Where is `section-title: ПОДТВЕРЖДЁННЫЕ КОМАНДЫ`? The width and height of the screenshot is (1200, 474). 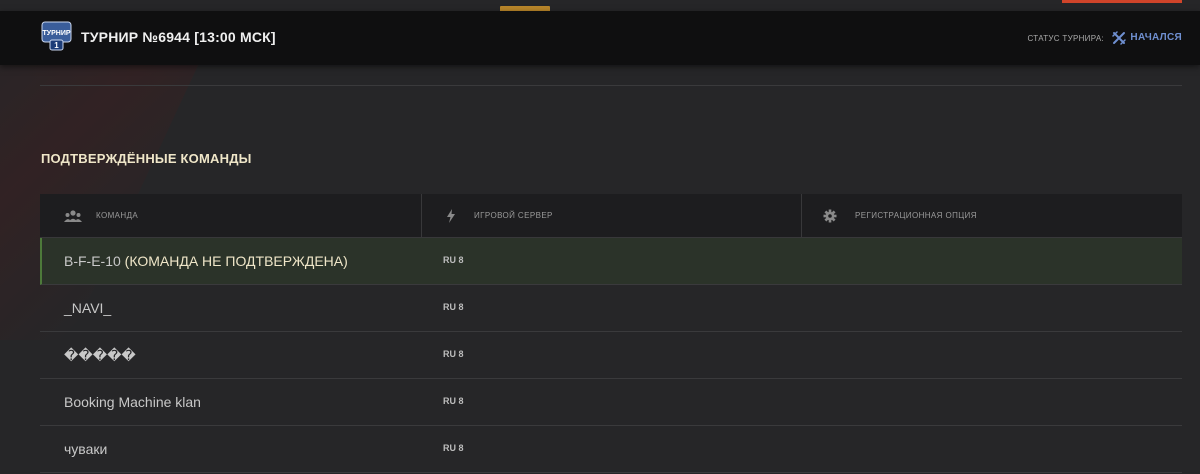
section-title: ПОДТВЕРЖДЁННЫЕ КОМАНДЫ is located at coordinates (146, 158).